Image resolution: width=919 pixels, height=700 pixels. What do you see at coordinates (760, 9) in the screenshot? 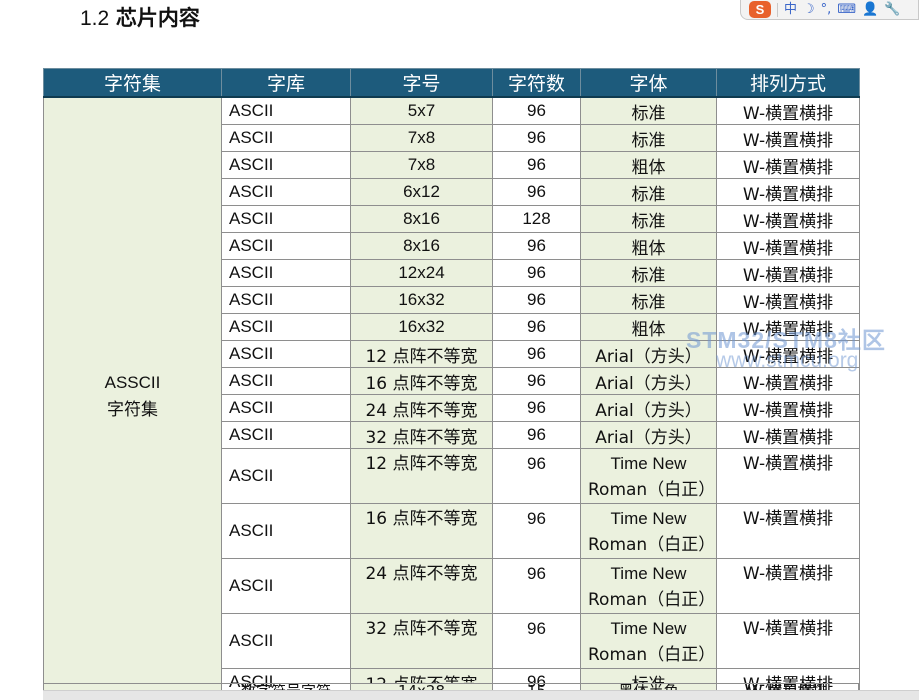
I see `sogou-logo-icon: S` at bounding box center [760, 9].